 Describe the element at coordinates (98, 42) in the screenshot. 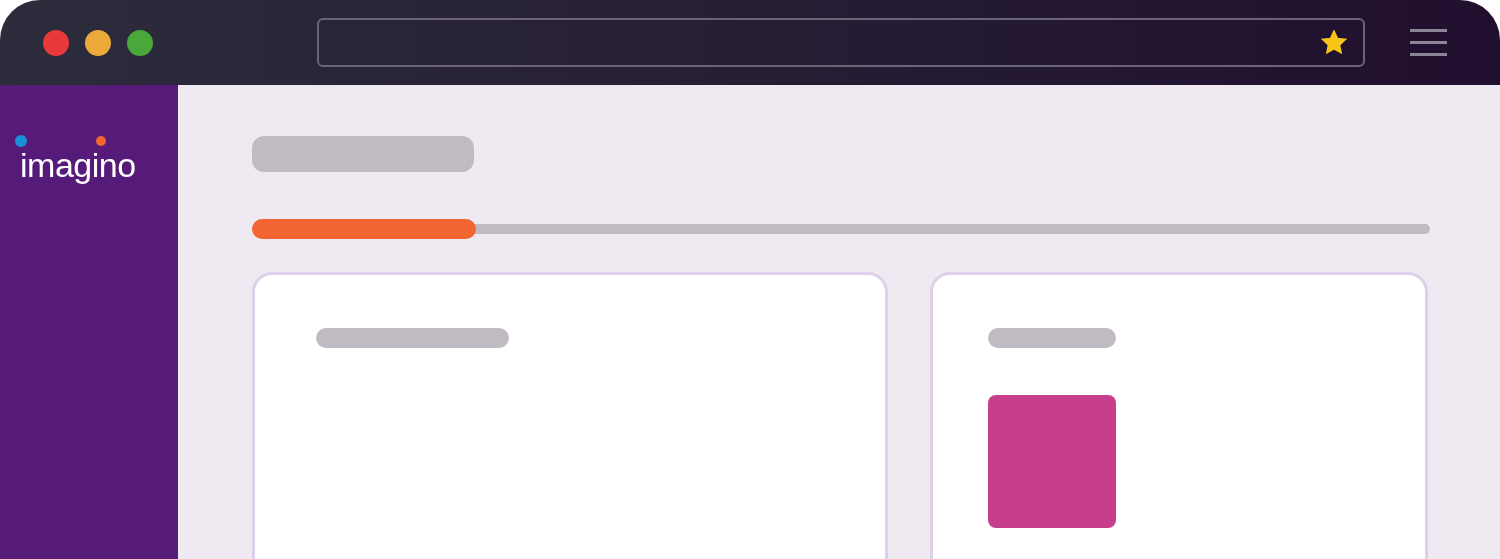

I see `minimize-icon` at that location.